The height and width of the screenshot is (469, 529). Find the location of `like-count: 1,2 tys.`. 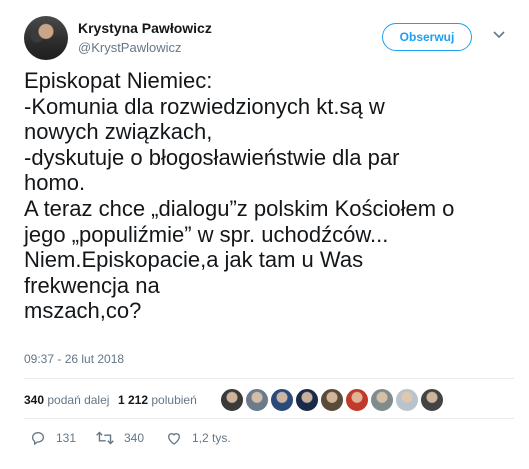

like-count: 1,2 tys. is located at coordinates (211, 438).